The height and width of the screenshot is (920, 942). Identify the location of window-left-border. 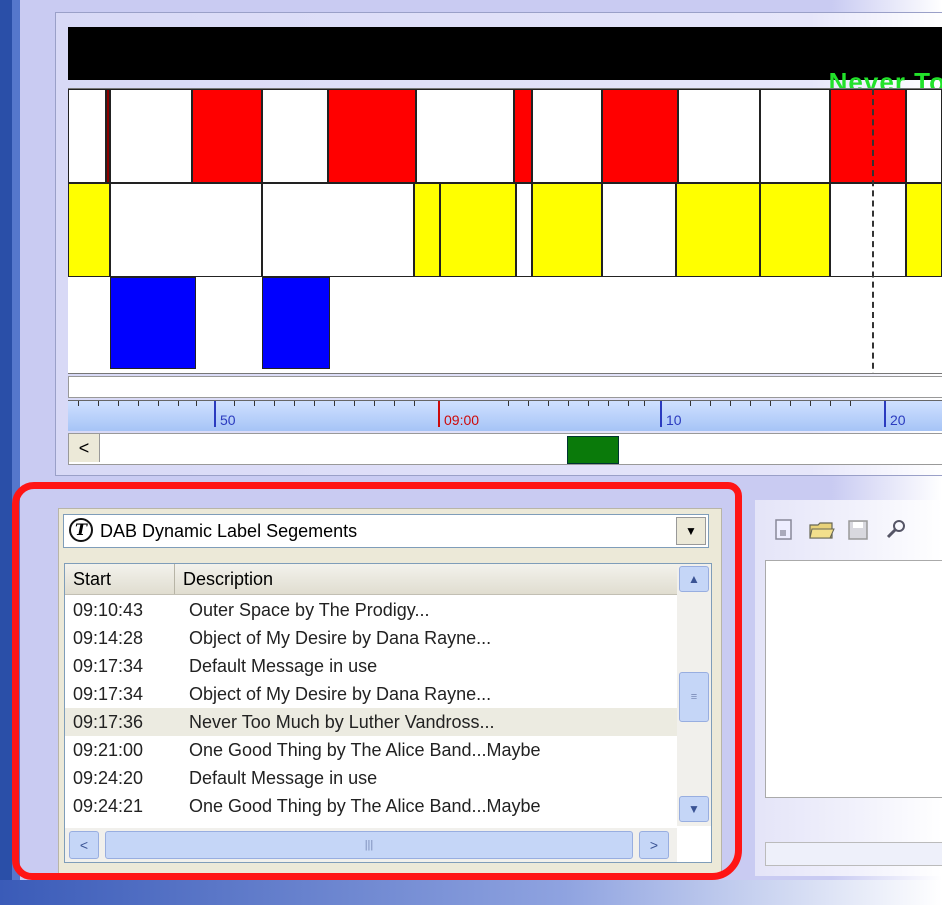
(6, 452).